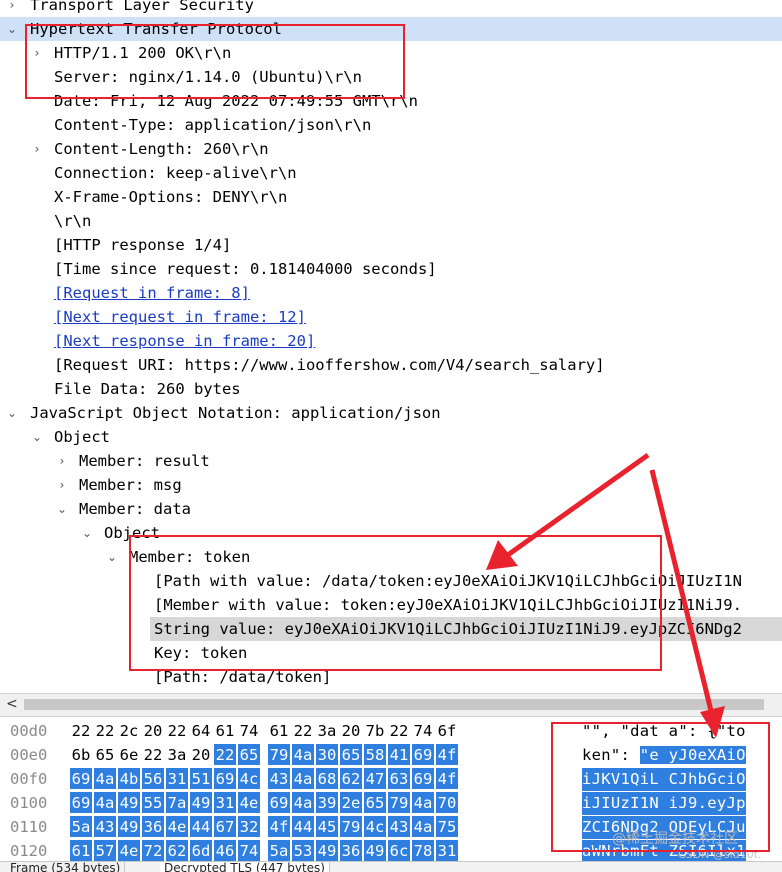  What do you see at coordinates (129, 730) in the screenshot?
I see `hex-byte: 2c` at bounding box center [129, 730].